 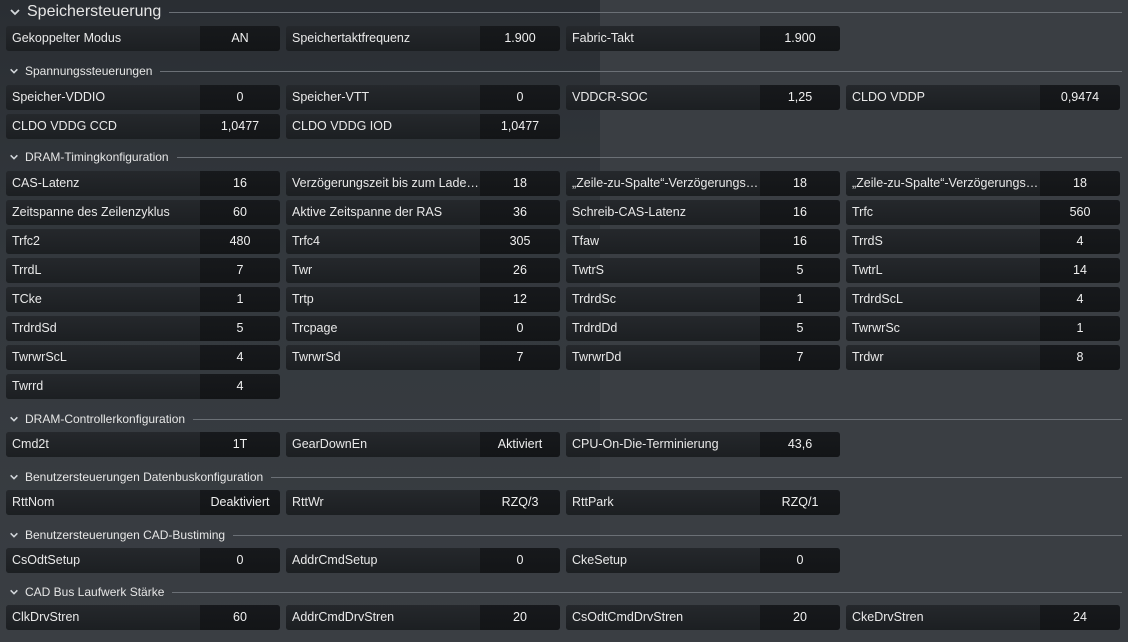 I want to click on setting-value: 24, so click(x=1080, y=617).